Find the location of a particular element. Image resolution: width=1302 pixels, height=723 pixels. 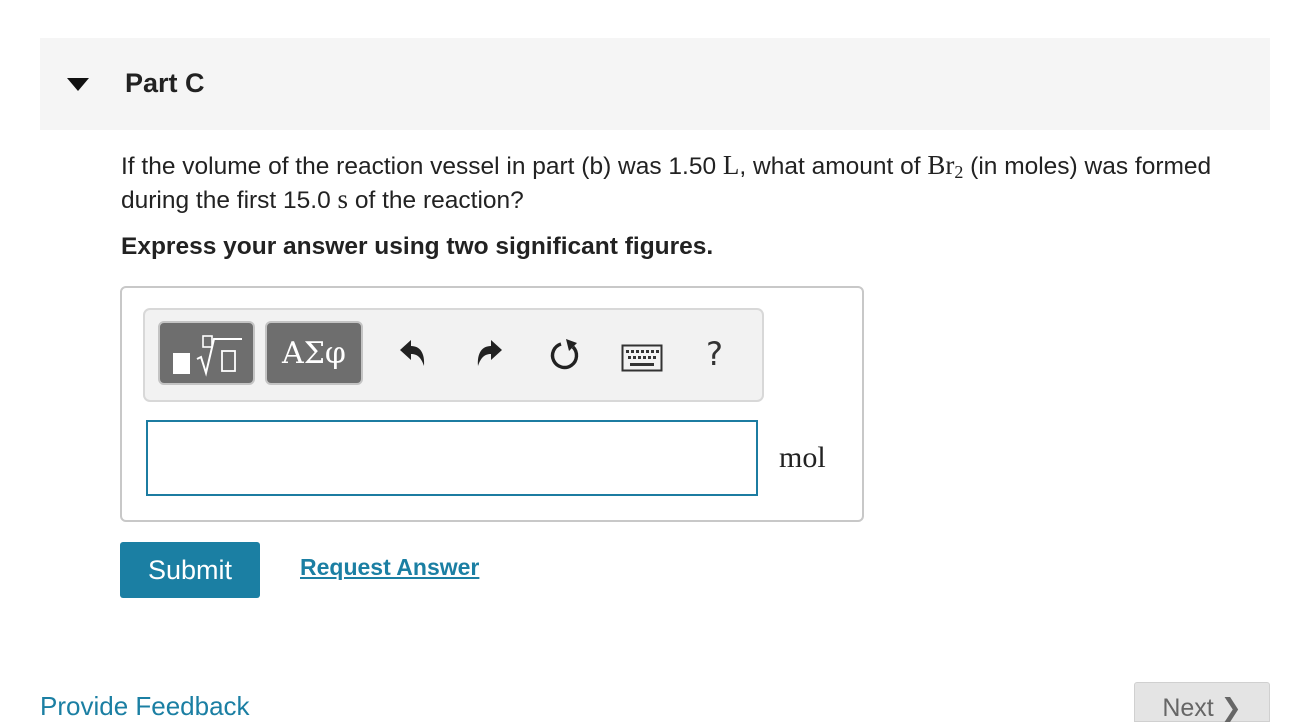

answer-input is located at coordinates (452, 458).